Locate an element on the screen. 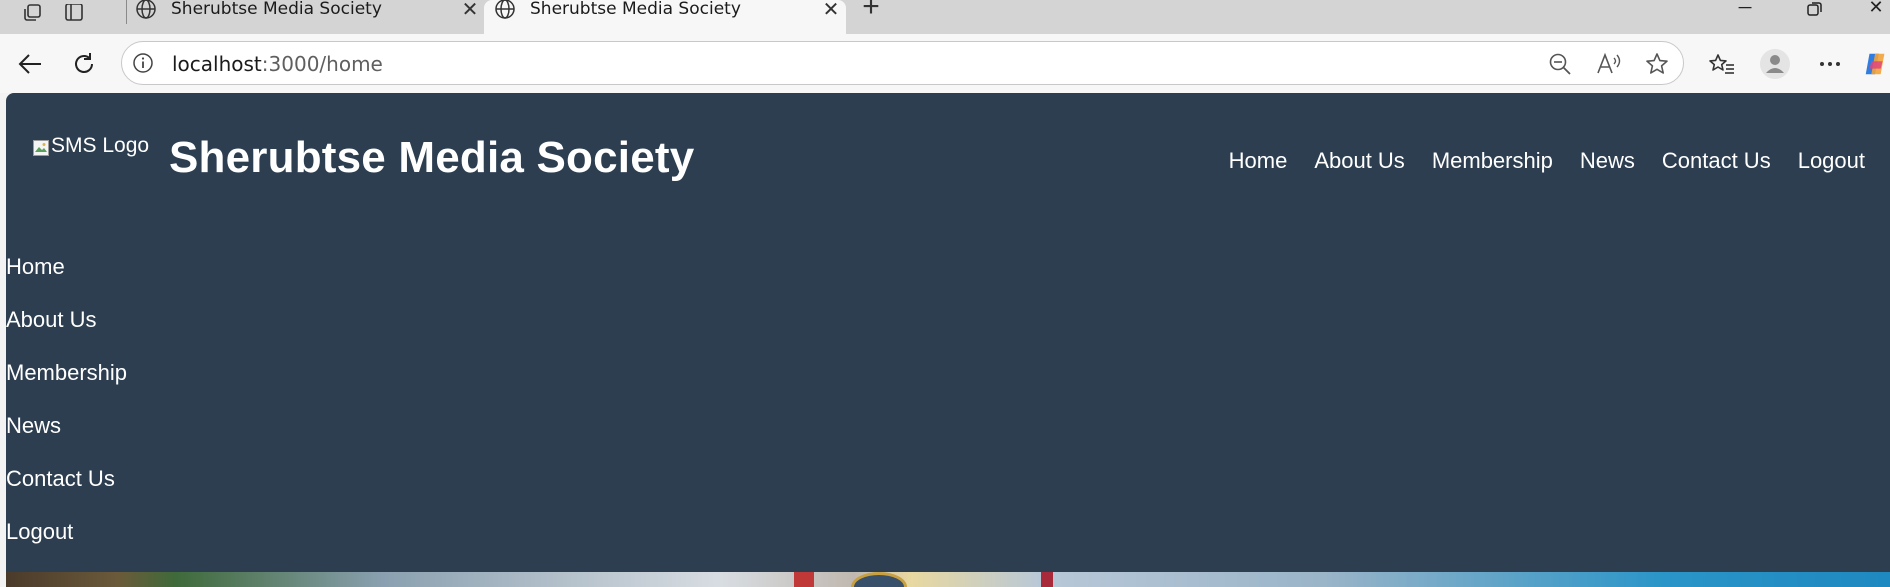  tab-active: Sherubtse Media Society ✕ is located at coordinates (665, 17).